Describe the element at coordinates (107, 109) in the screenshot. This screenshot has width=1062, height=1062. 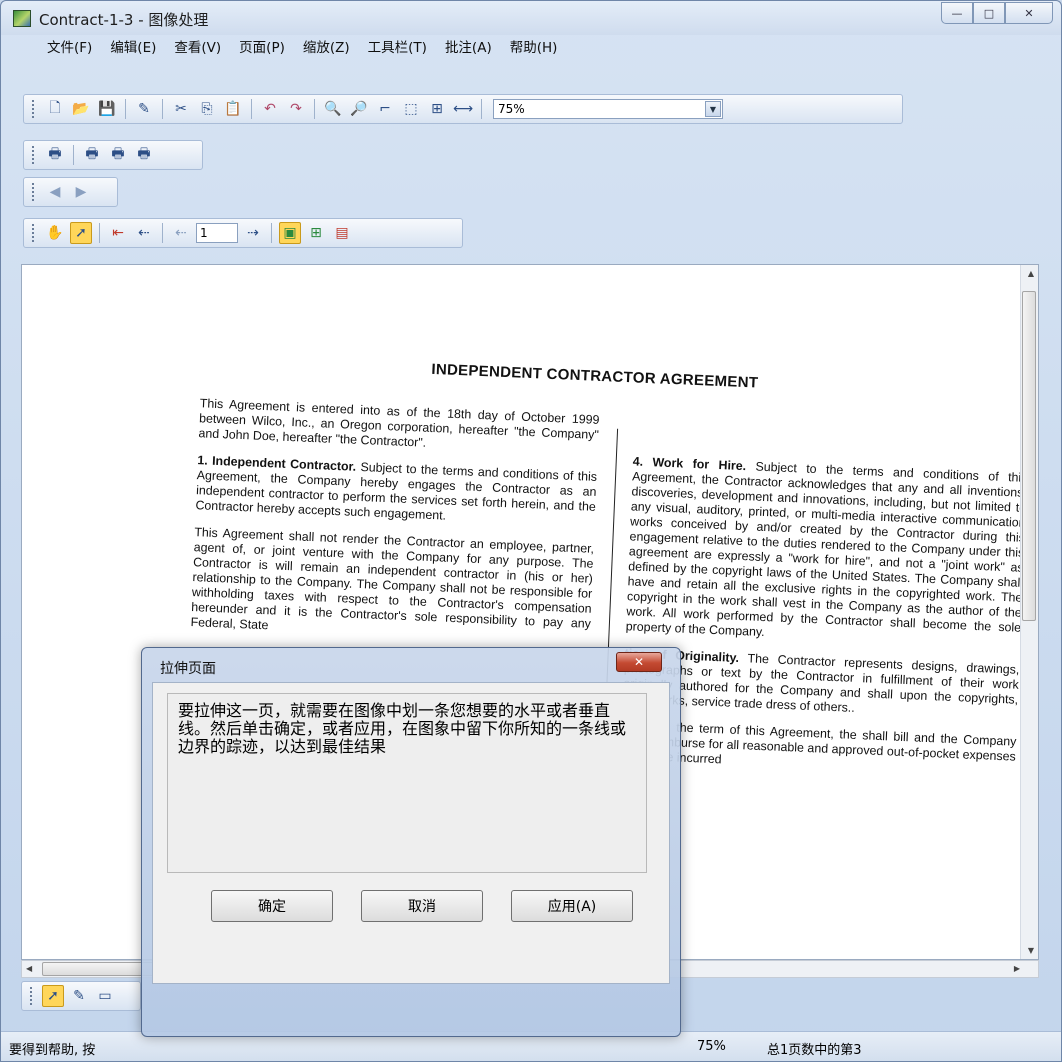
I see `save-icon: 💾` at that location.